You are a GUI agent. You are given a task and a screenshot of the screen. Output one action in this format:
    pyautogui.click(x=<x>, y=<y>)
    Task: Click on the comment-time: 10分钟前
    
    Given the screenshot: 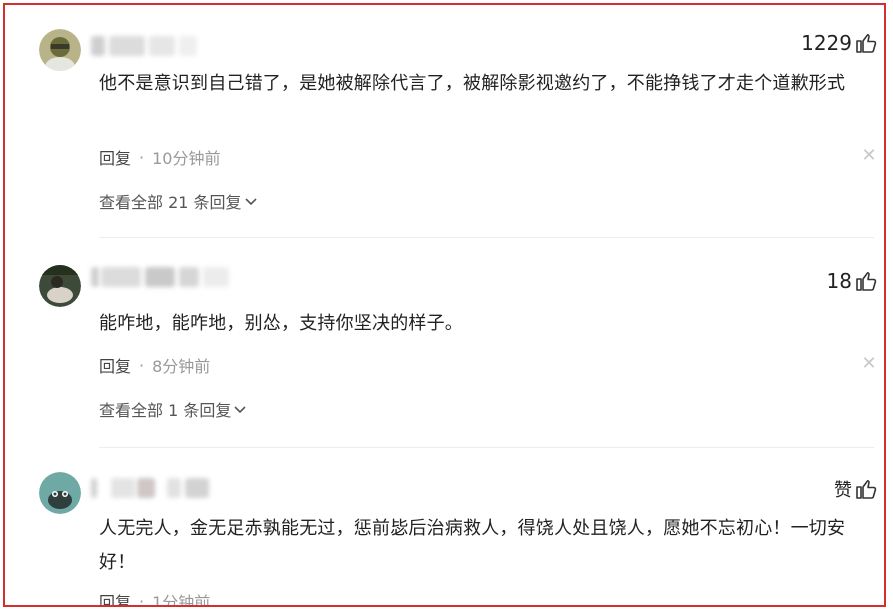 What is the action you would take?
    pyautogui.click(x=186, y=158)
    